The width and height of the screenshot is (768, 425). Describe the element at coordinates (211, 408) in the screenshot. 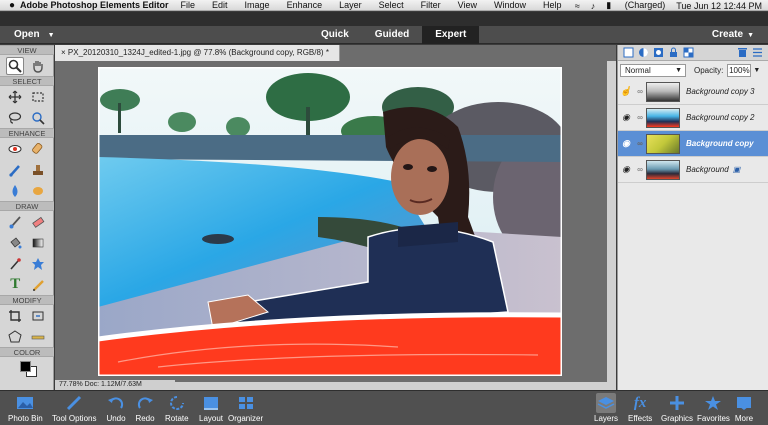

I see `layout-button: Layout` at that location.